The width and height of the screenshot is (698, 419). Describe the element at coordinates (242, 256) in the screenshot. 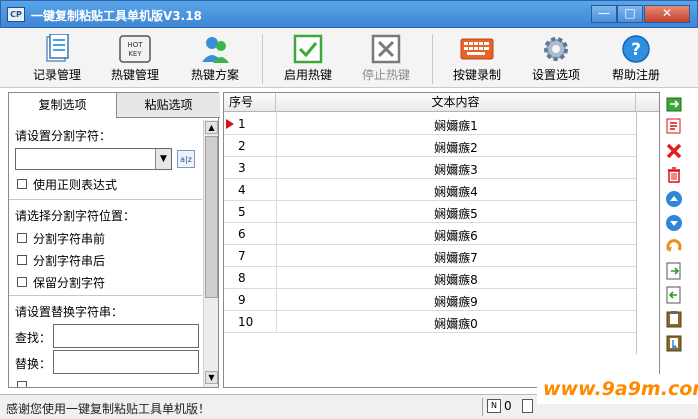

I see `row-index: 7` at that location.